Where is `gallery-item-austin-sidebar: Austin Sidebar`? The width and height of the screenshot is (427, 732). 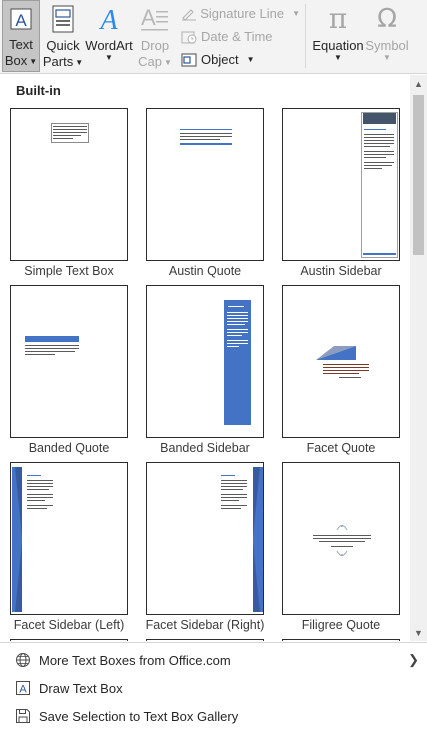 gallery-item-austin-sidebar: Austin Sidebar is located at coordinates (343, 194).